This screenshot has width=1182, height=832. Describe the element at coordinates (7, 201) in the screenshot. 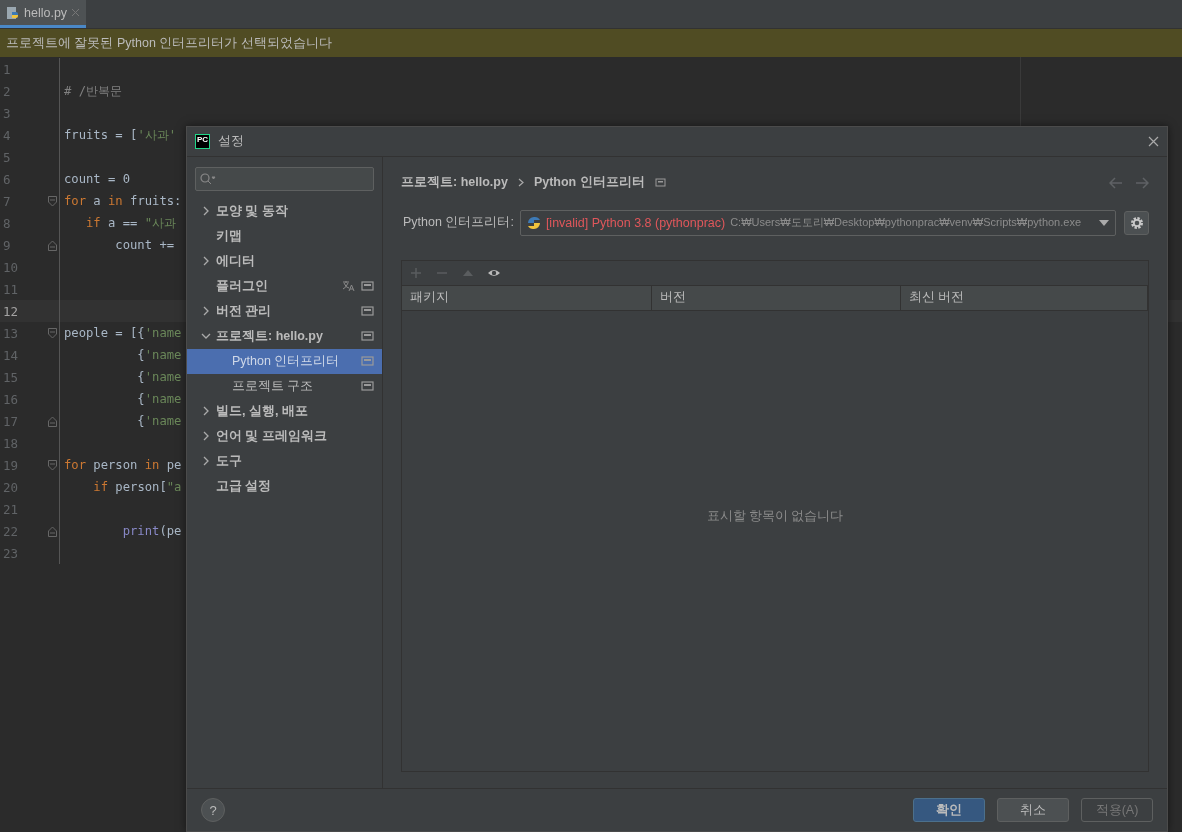

I see `line-number: 7` at that location.